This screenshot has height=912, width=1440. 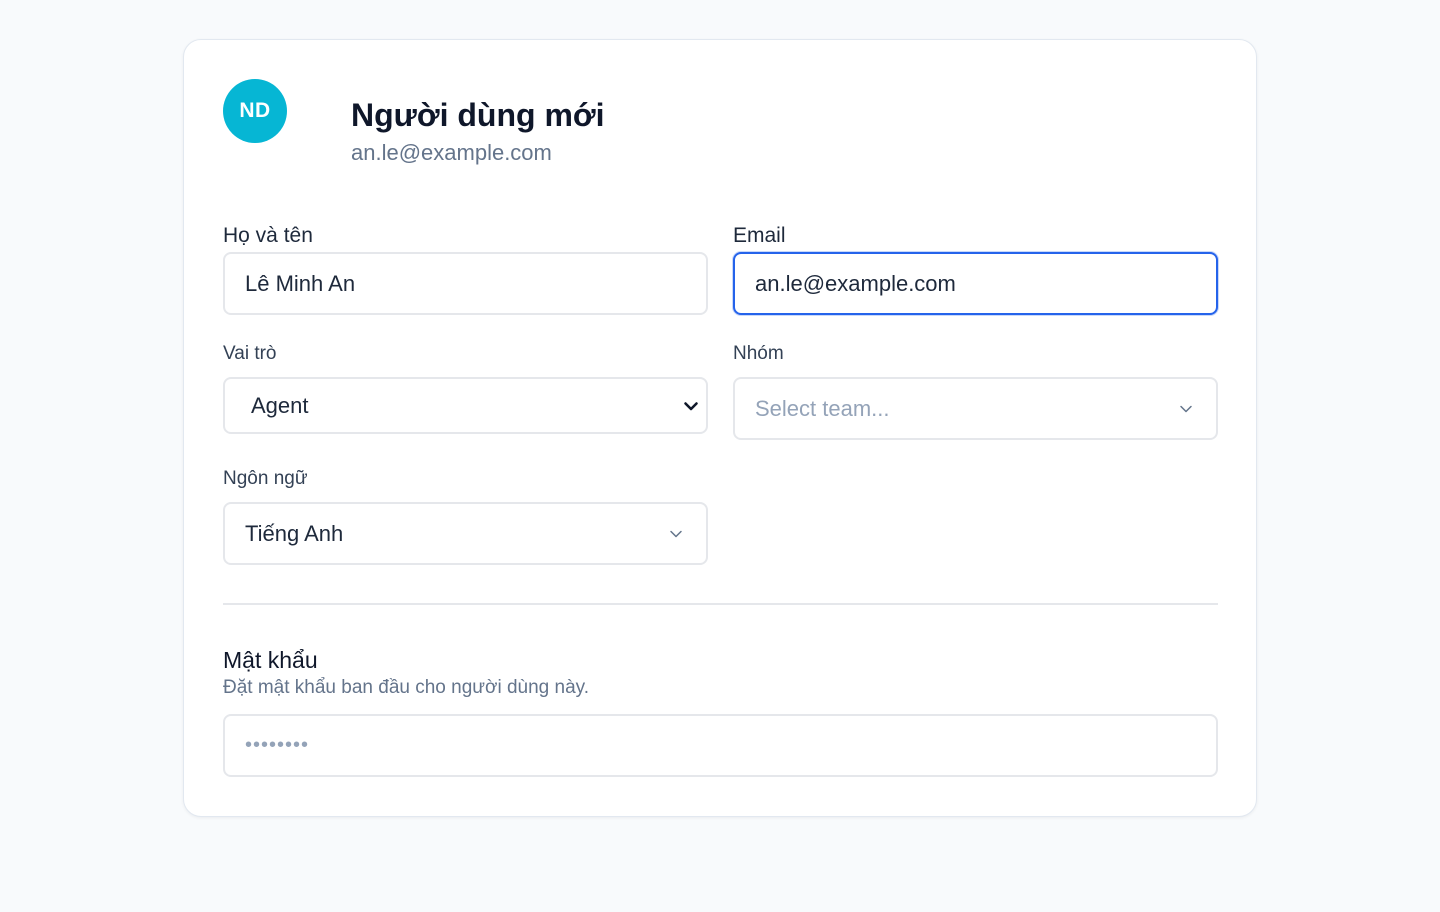 What do you see at coordinates (465, 283) in the screenshot?
I see `full-name-input: Lê Minh An` at bounding box center [465, 283].